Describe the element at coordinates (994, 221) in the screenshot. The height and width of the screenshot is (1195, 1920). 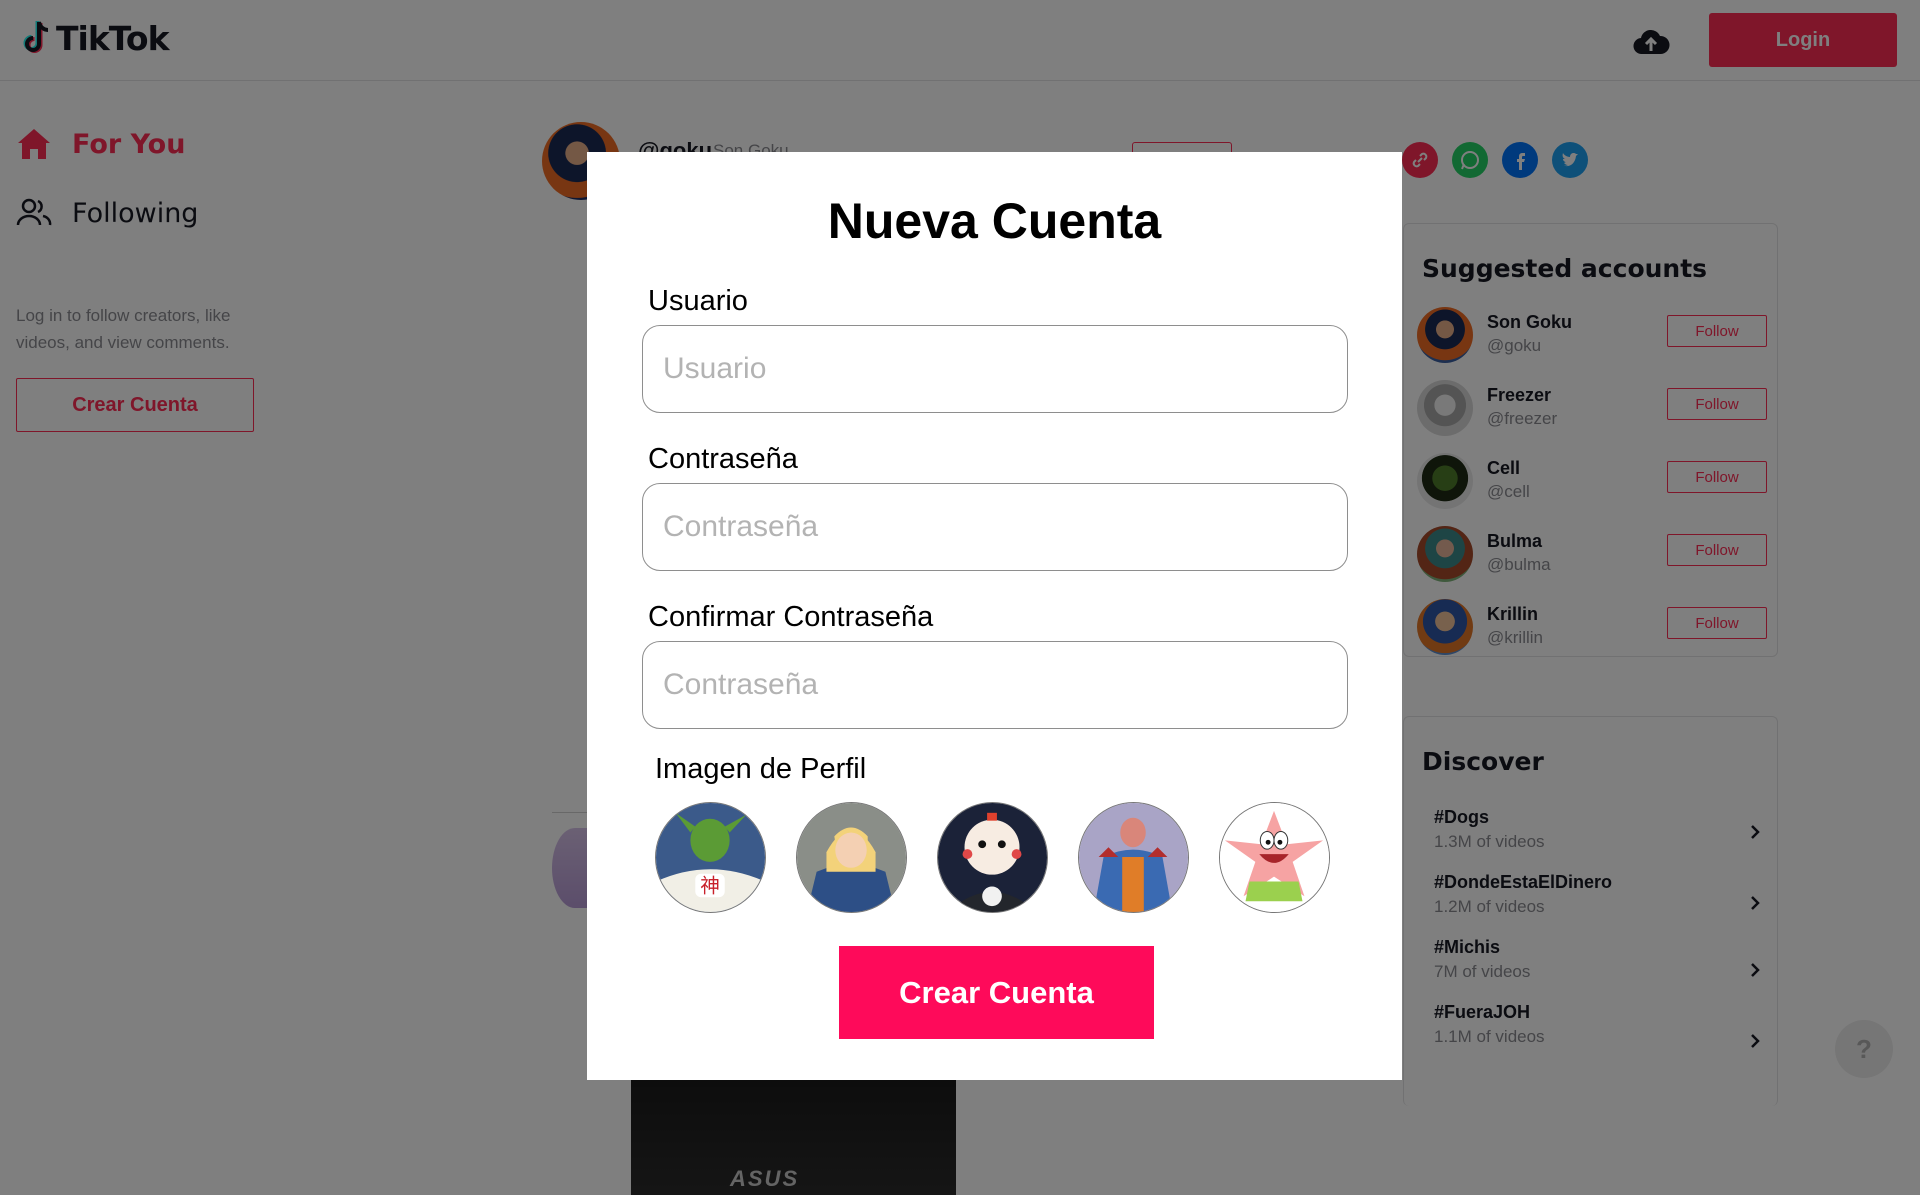
I see `modal-title: Nueva Cuenta` at that location.